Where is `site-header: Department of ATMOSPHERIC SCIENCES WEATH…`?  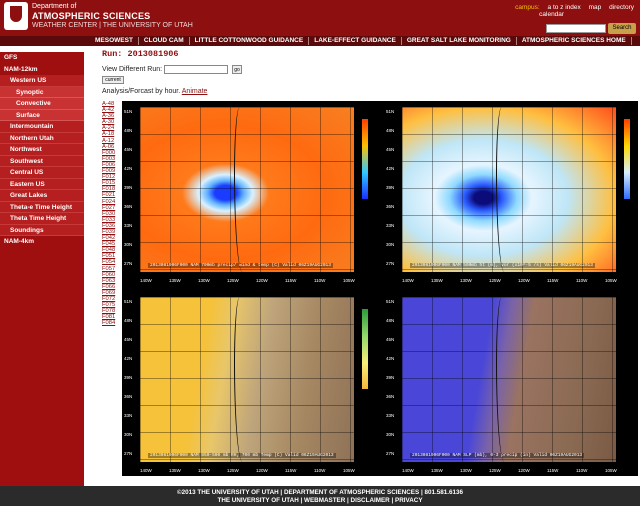 site-header: Department of ATMOSPHERIC SCIENCES WEATH… is located at coordinates (320, 18).